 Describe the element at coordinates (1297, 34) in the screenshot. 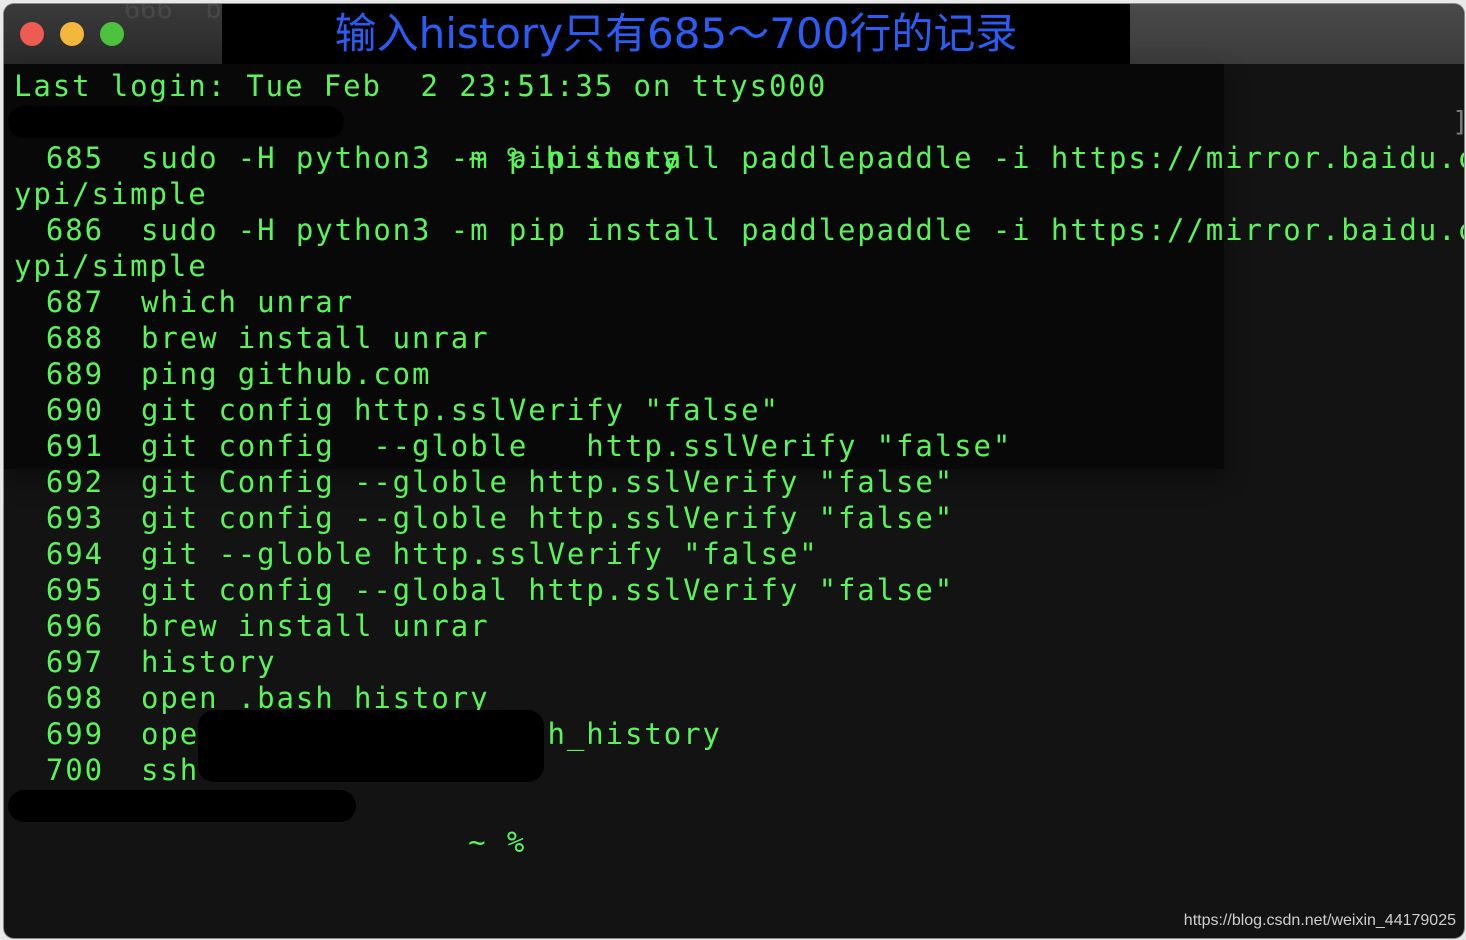

I see `title-bar-right` at that location.